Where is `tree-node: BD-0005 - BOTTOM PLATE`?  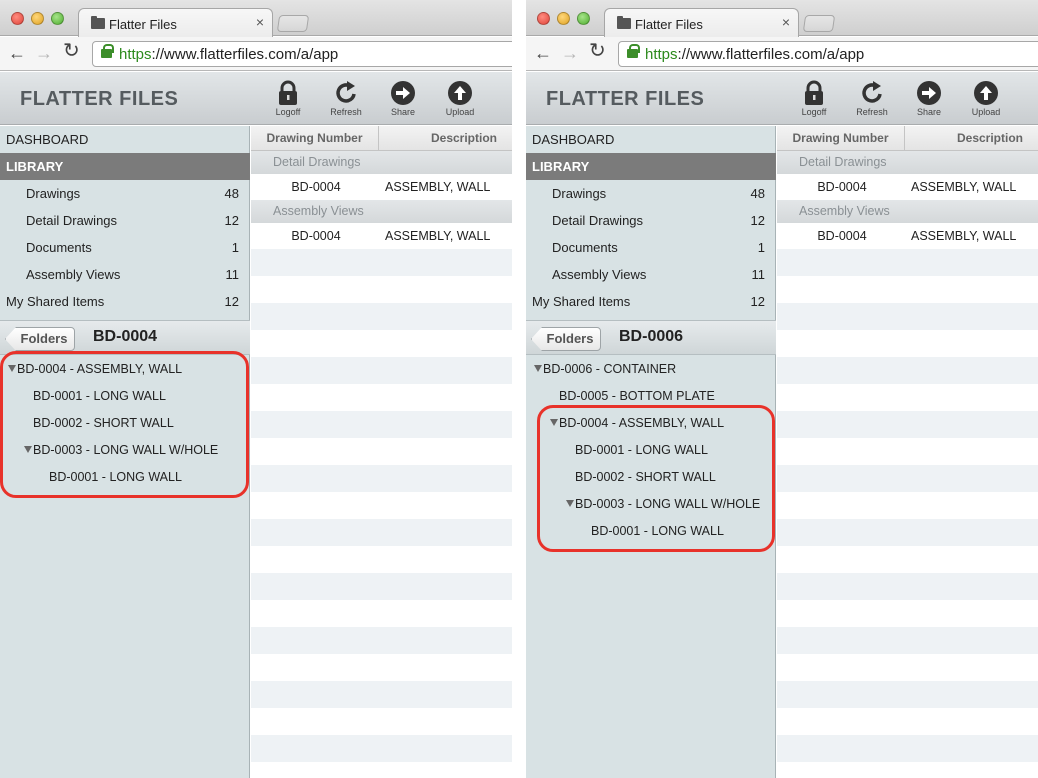 tree-node: BD-0005 - BOTTOM PLATE is located at coordinates (637, 396).